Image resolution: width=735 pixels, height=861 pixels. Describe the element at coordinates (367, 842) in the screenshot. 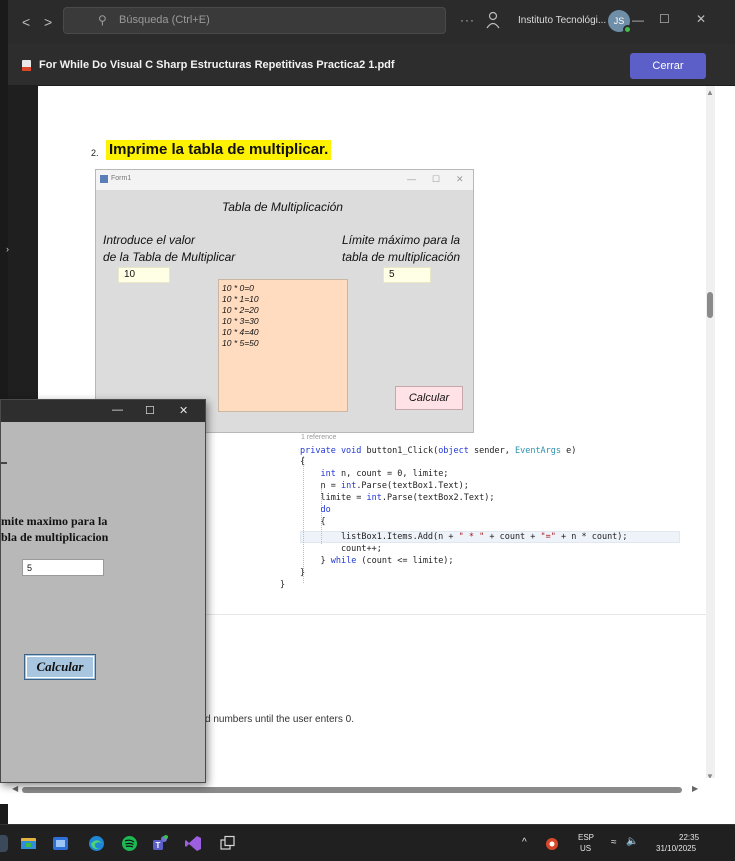

I see `windows-taskbar: T ^ ESP US ≈ 🔈 22:35 31/10/2025` at that location.